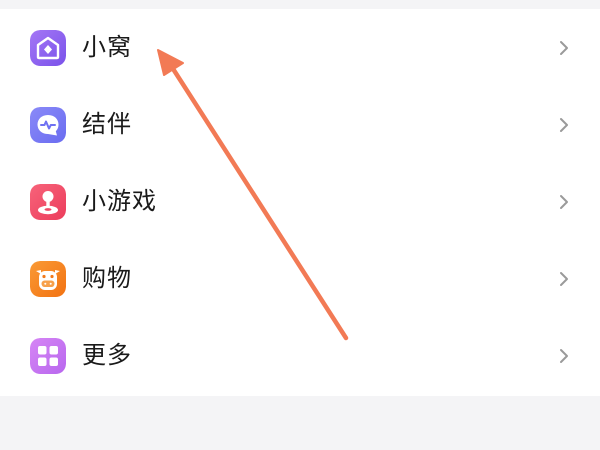 This screenshot has width=600, height=450. I want to click on menu-item-label: 结伴, so click(107, 124).